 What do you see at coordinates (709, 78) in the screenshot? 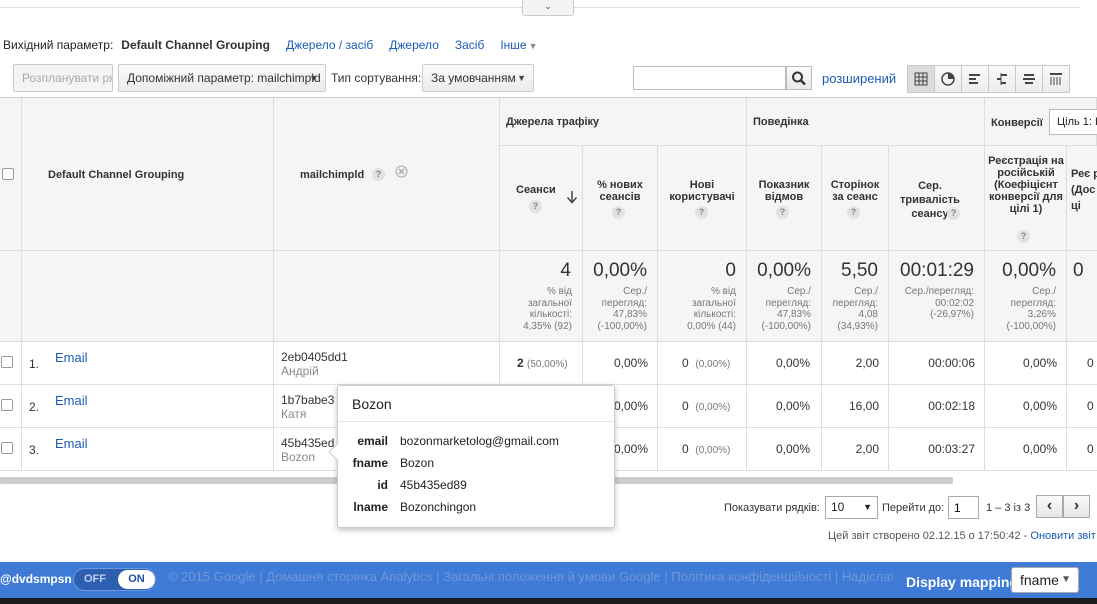
I see `table-search-input` at bounding box center [709, 78].